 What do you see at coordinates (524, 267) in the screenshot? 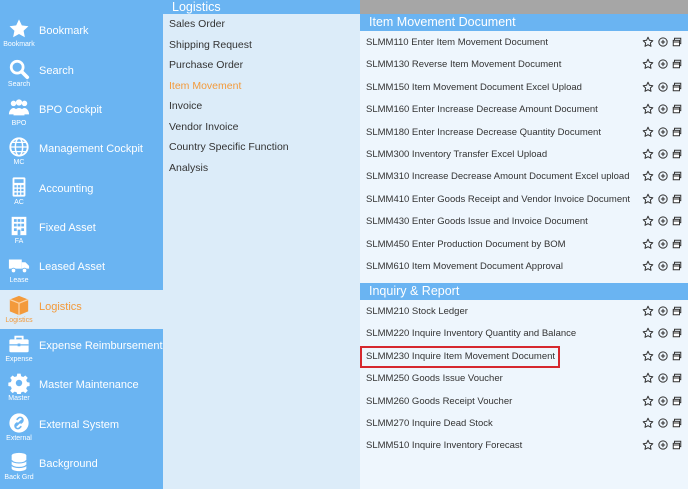
I see `menu-row-slmm610: SLMM610 Item Movement Document Approval` at bounding box center [524, 267].